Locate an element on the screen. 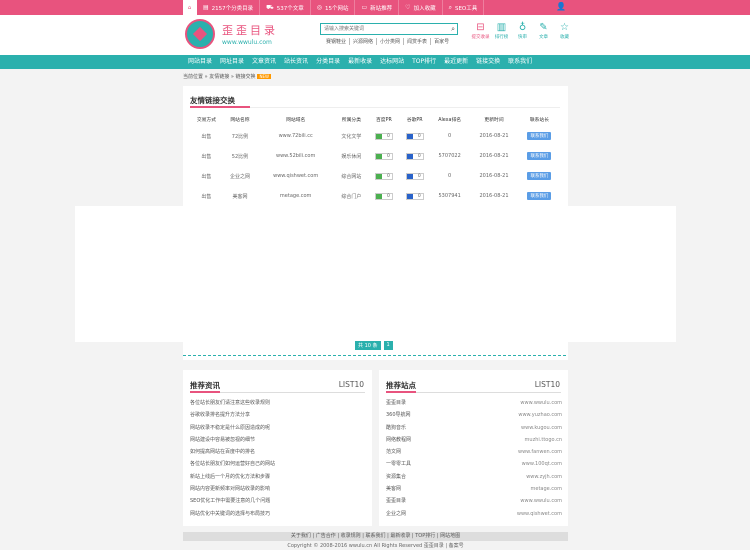 The width and height of the screenshot is (750, 550). news-link: 各位站长朋友们请注意这些收录规则 is located at coordinates (230, 403).